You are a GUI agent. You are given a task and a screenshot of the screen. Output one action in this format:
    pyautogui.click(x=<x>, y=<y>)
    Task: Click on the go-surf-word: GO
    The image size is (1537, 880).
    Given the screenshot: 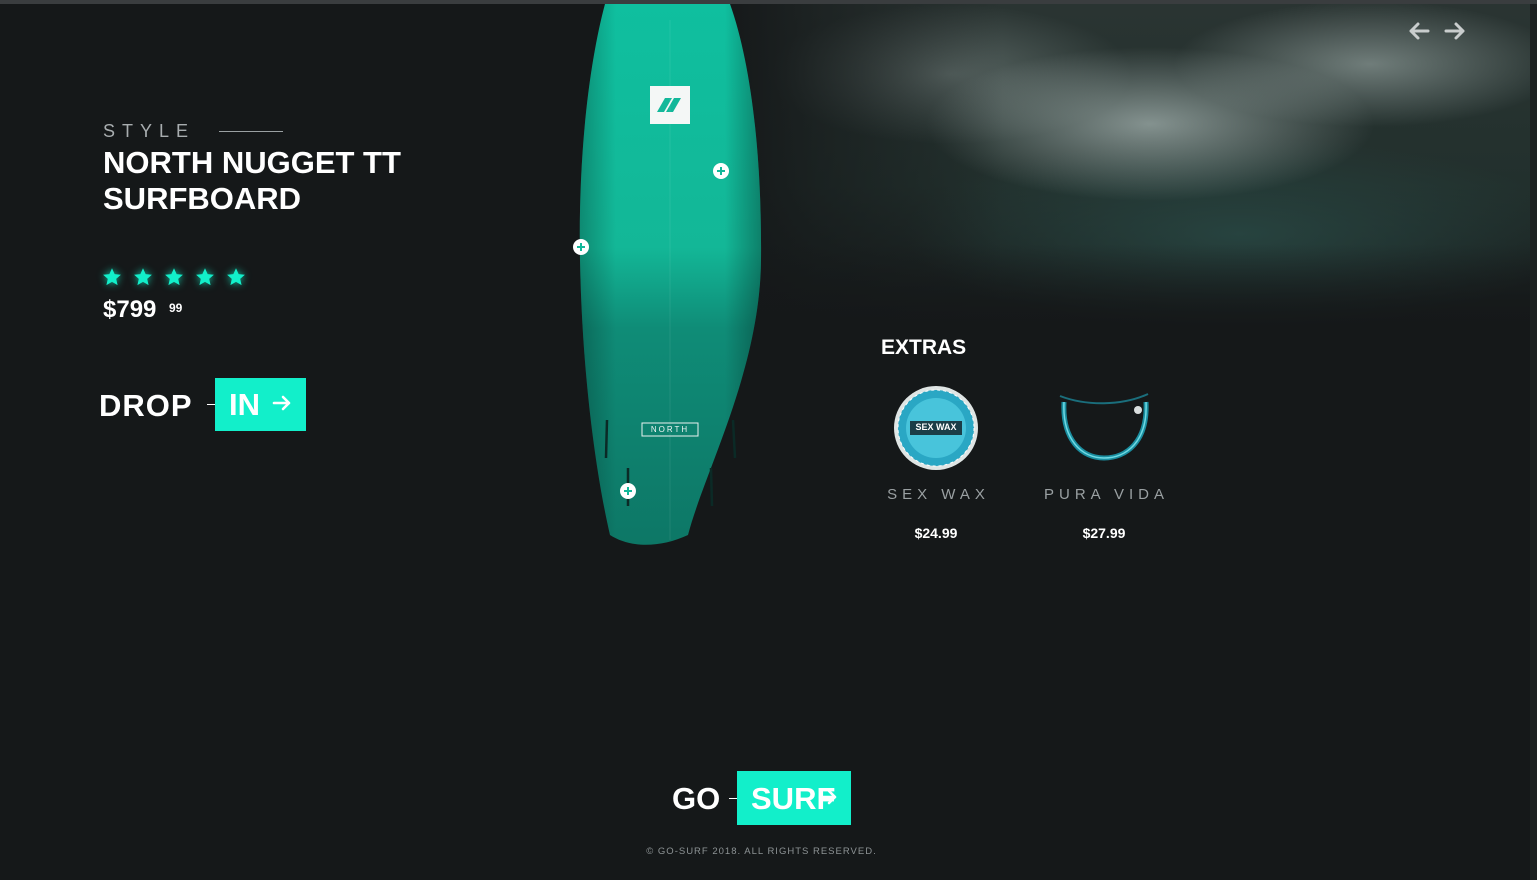 What is the action you would take?
    pyautogui.click(x=696, y=798)
    